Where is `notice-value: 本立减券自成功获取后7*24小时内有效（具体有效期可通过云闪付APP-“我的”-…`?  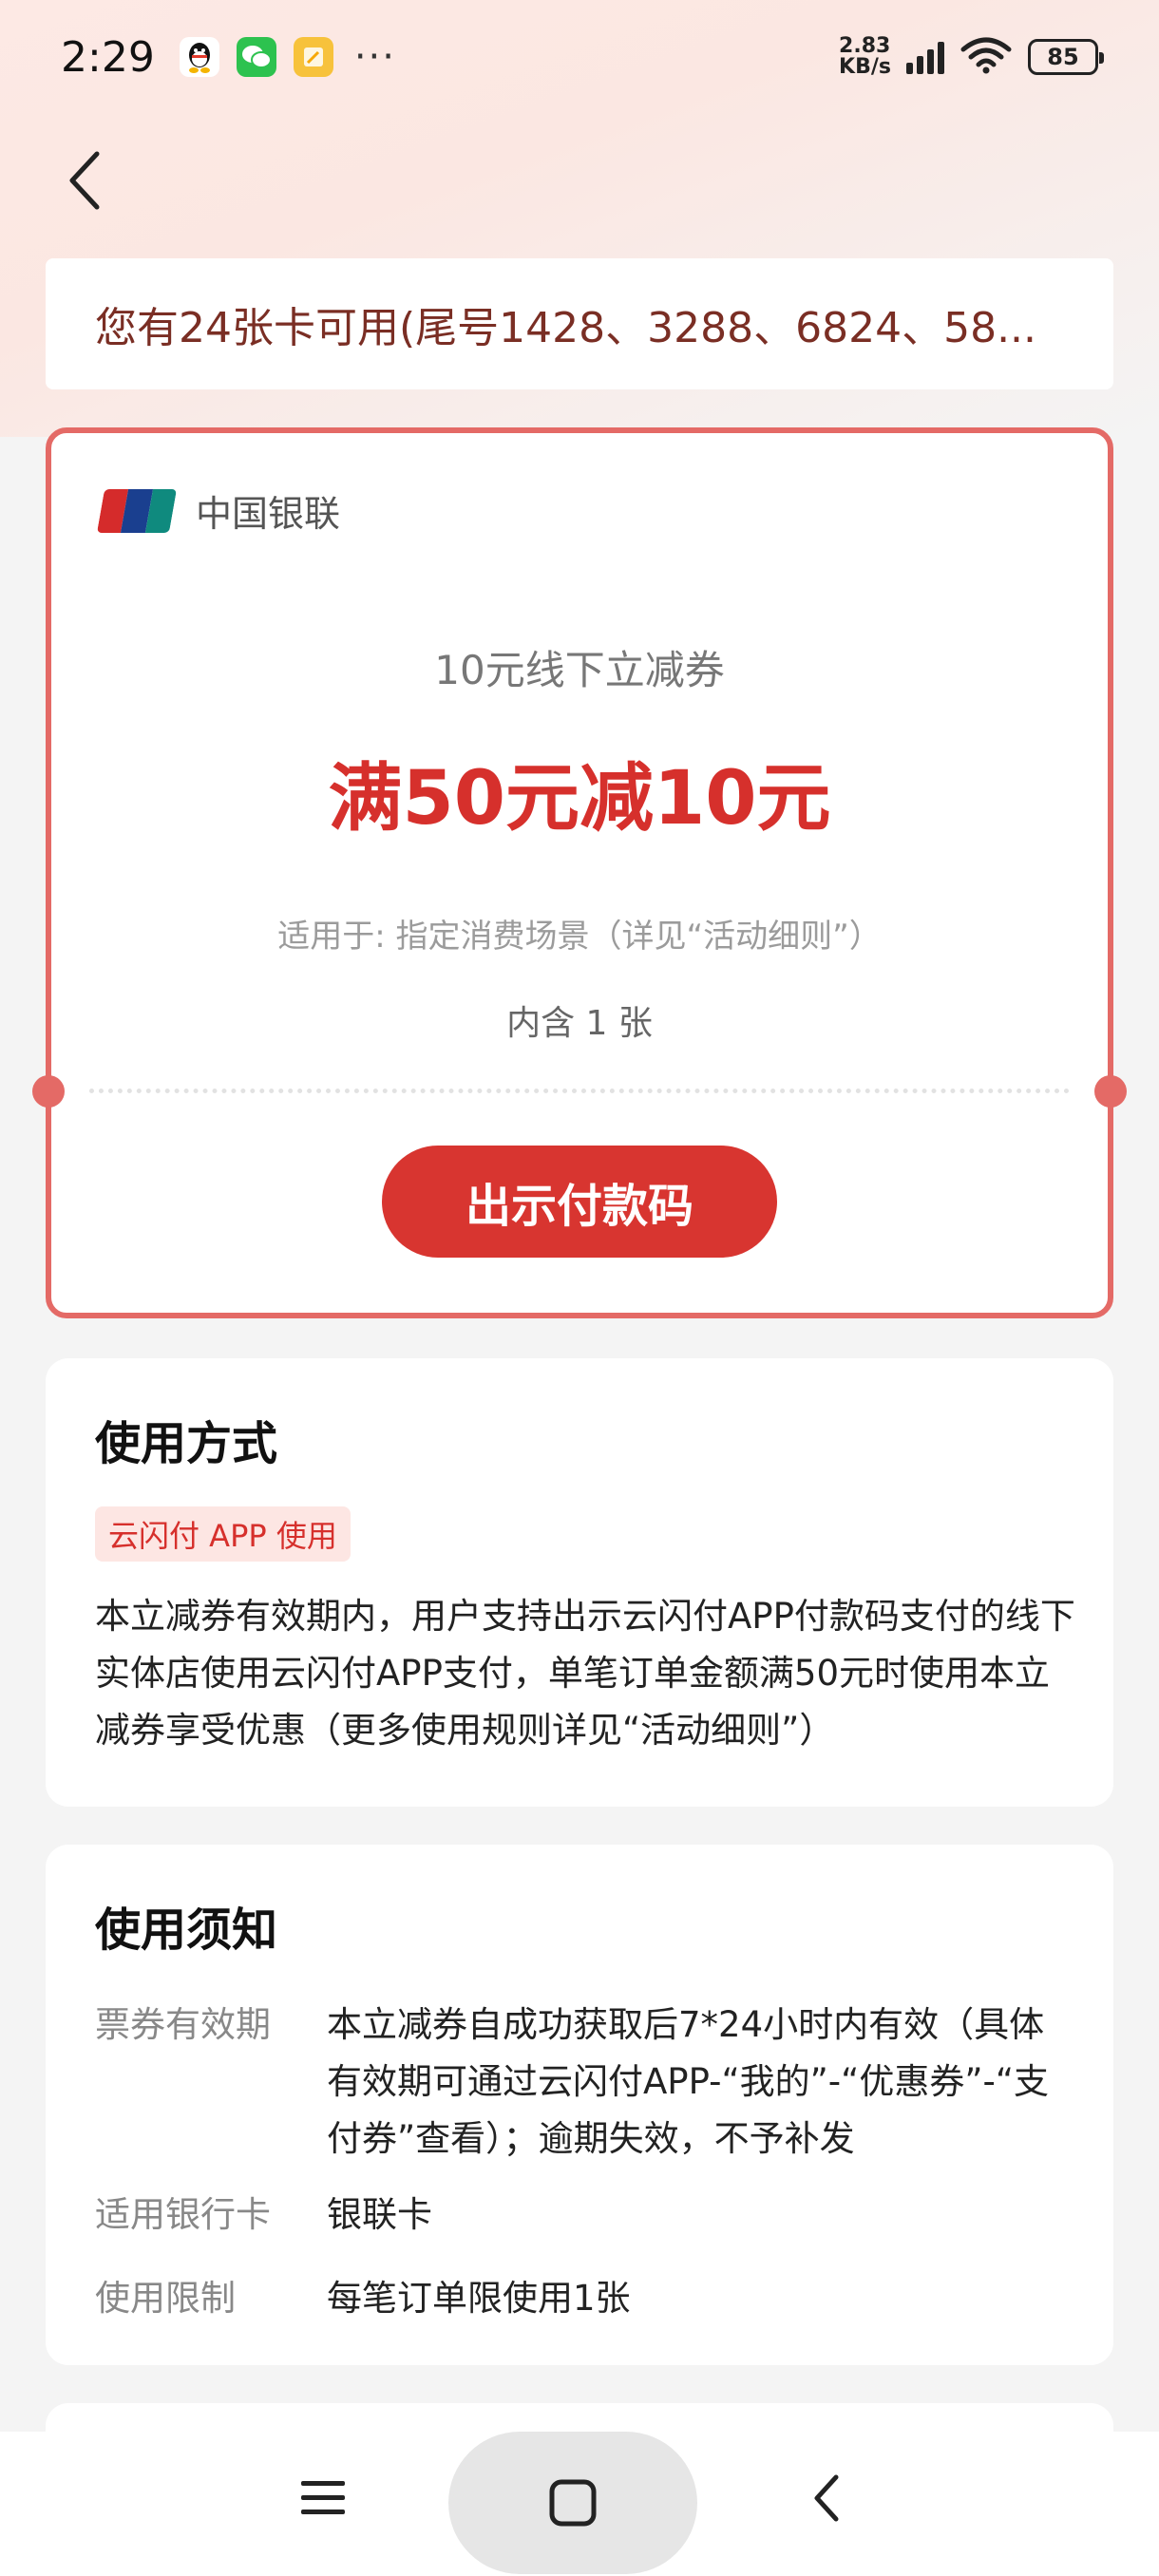
notice-value: 本立减券自成功获取后7*24小时内有效（具体有效期可通过云闪付APP-“我的”-… is located at coordinates (688, 2081).